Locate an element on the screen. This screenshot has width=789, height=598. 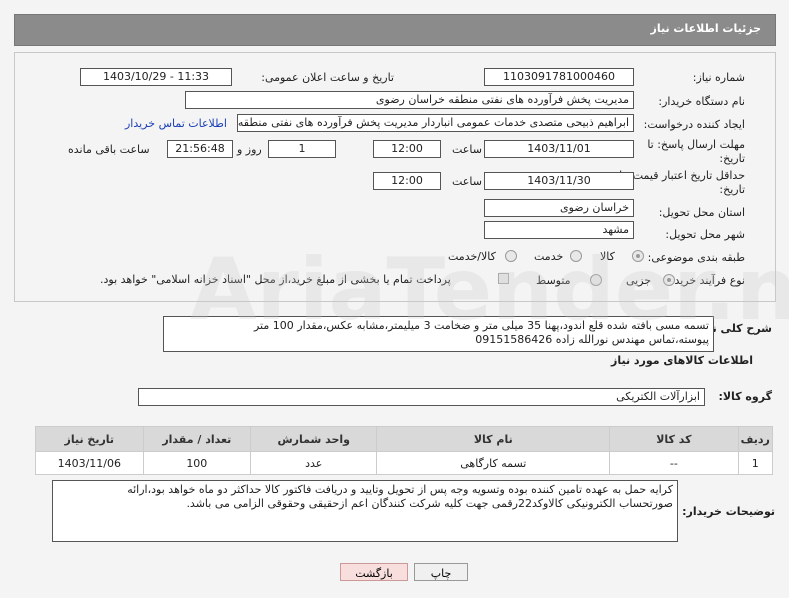
deadline-time-field: 12:00 is located at coordinates (407, 149).